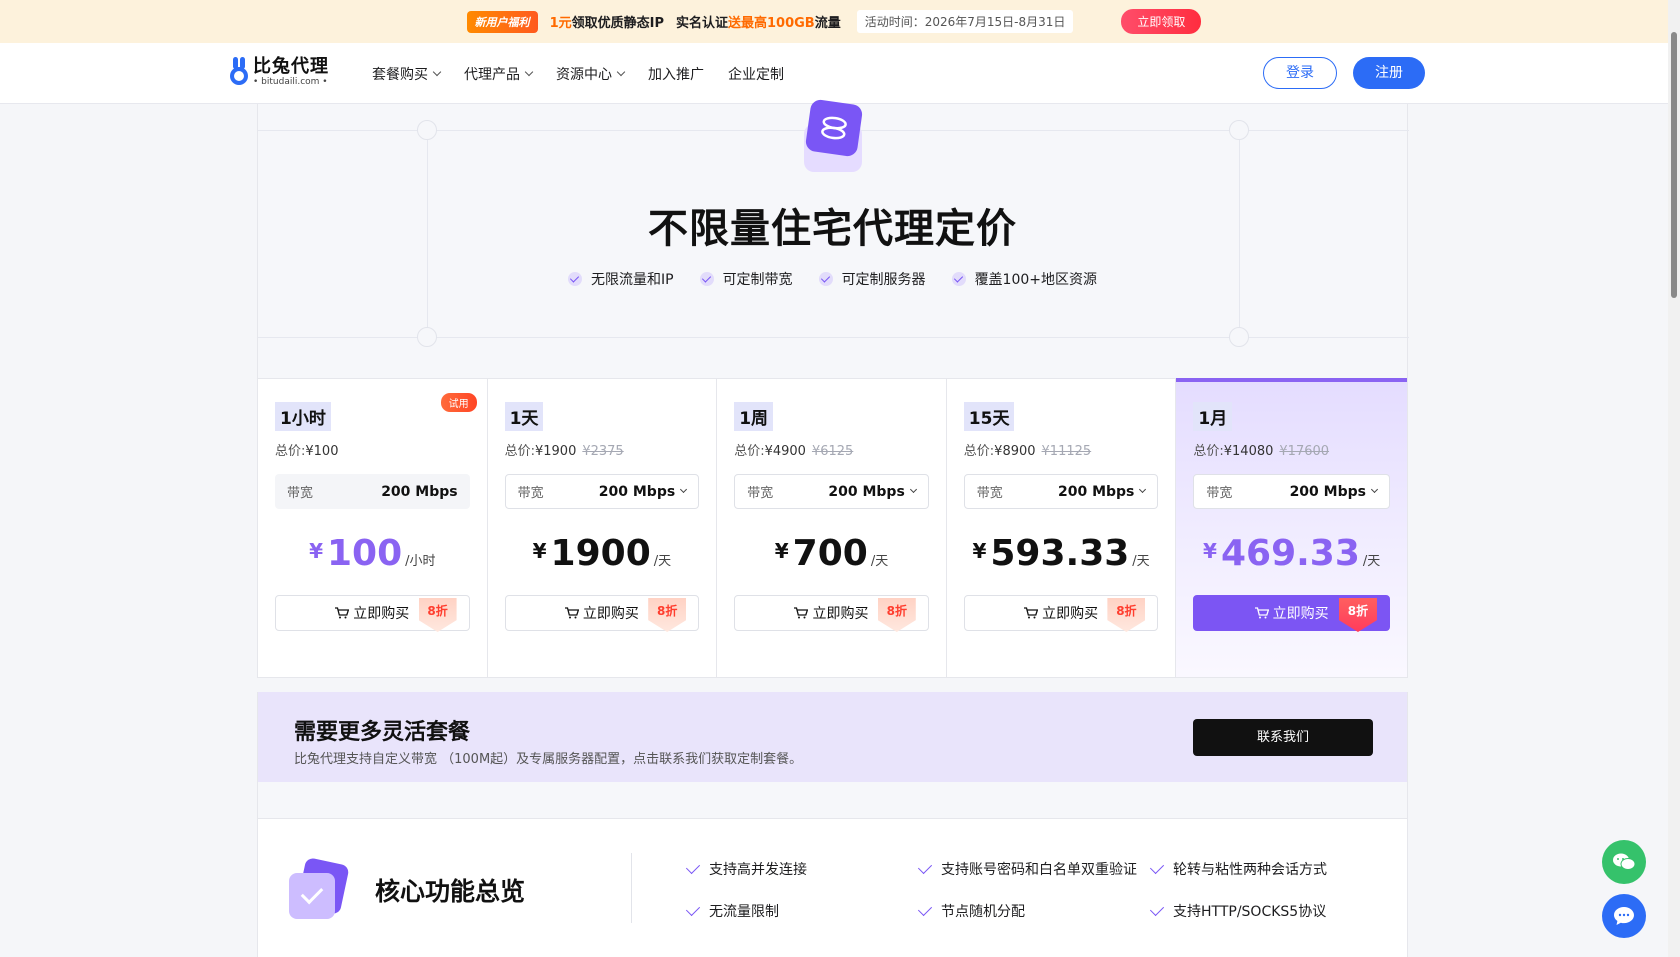  Describe the element at coordinates (754, 416) in the screenshot. I see `plan-name: 1周` at that location.